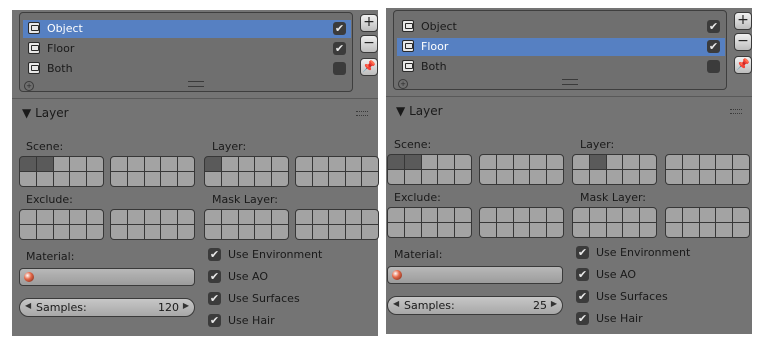  I want to click on samples-field: ◀ Samples: 25 ▶, so click(475, 305).